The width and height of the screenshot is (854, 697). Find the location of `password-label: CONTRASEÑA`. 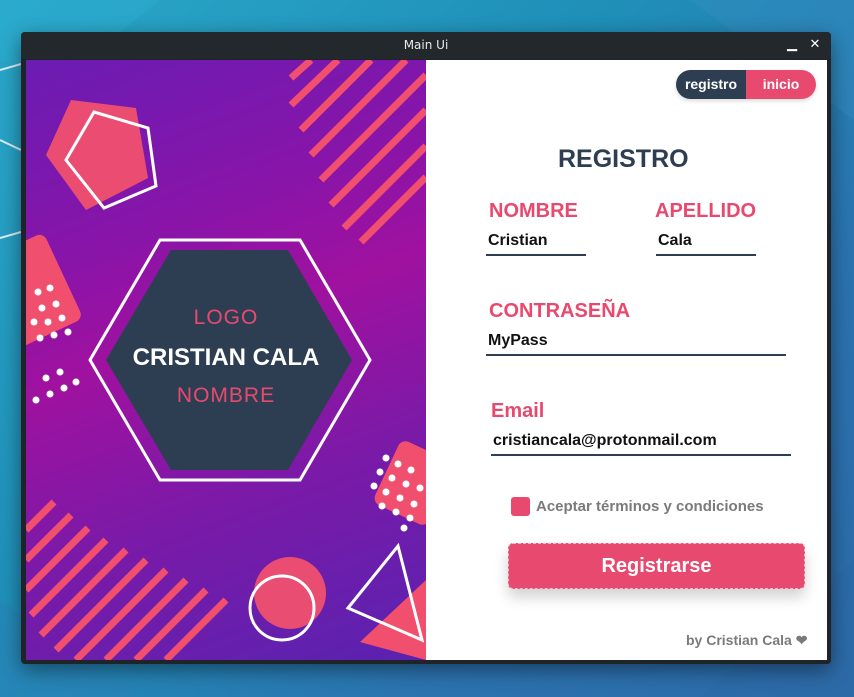

password-label: CONTRASEÑA is located at coordinates (560, 311).